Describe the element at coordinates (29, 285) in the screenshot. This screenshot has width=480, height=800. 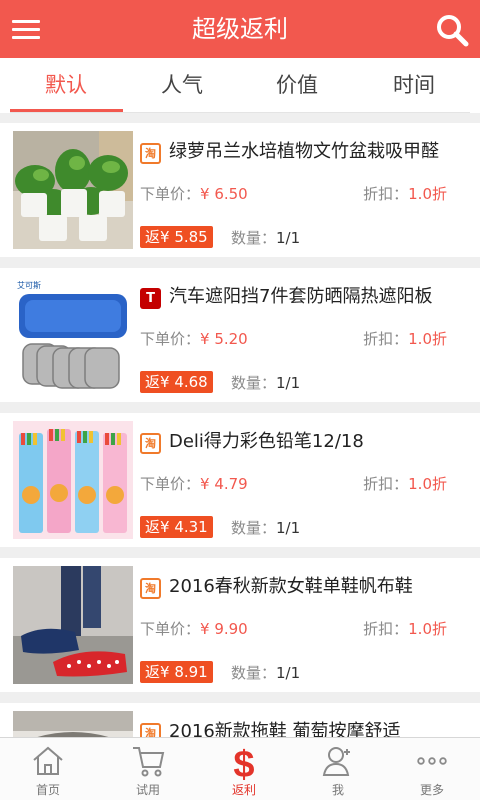
I see `svg-text: 艾可斯` at that location.